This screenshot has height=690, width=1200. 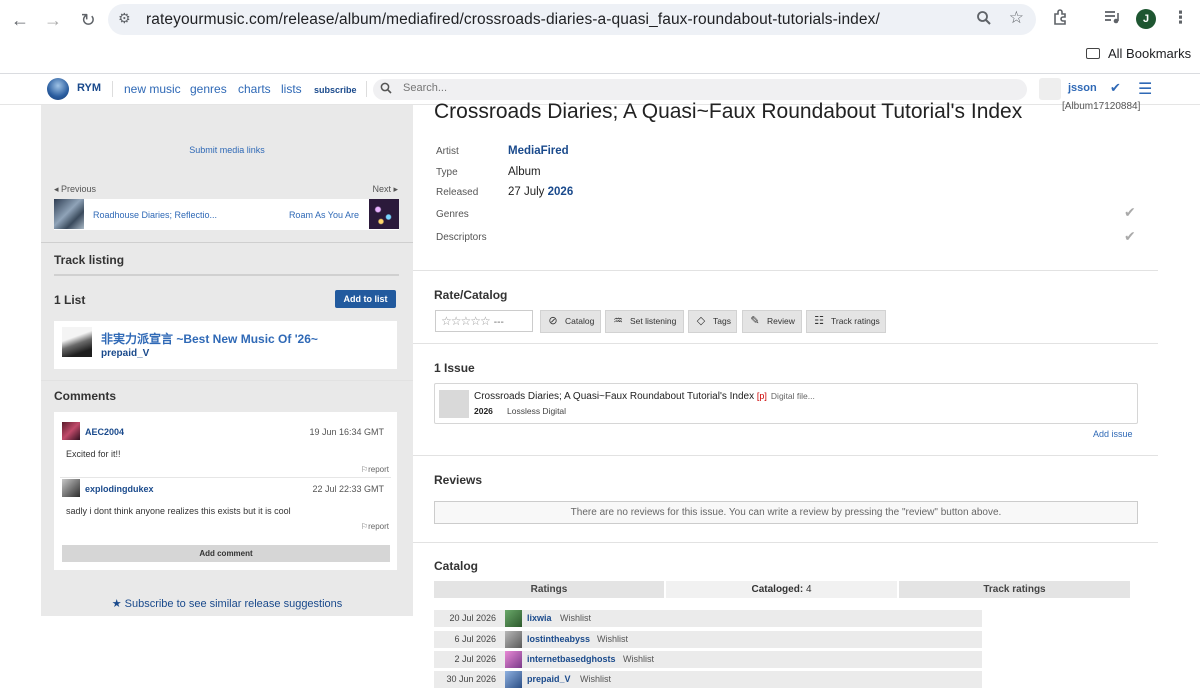 I want to click on star-rating: ☆☆☆☆☆, so click(x=466, y=321).